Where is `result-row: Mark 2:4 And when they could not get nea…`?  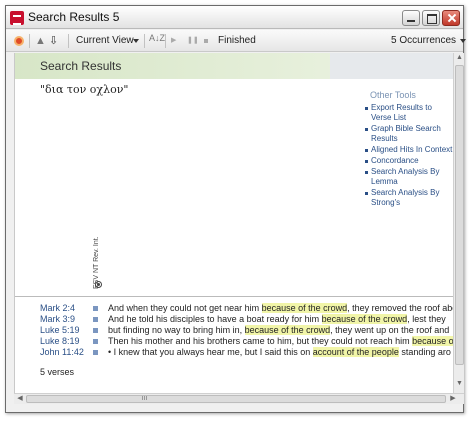
result-row: Mark 2:4 And when they could not get nea… is located at coordinates (234, 308).